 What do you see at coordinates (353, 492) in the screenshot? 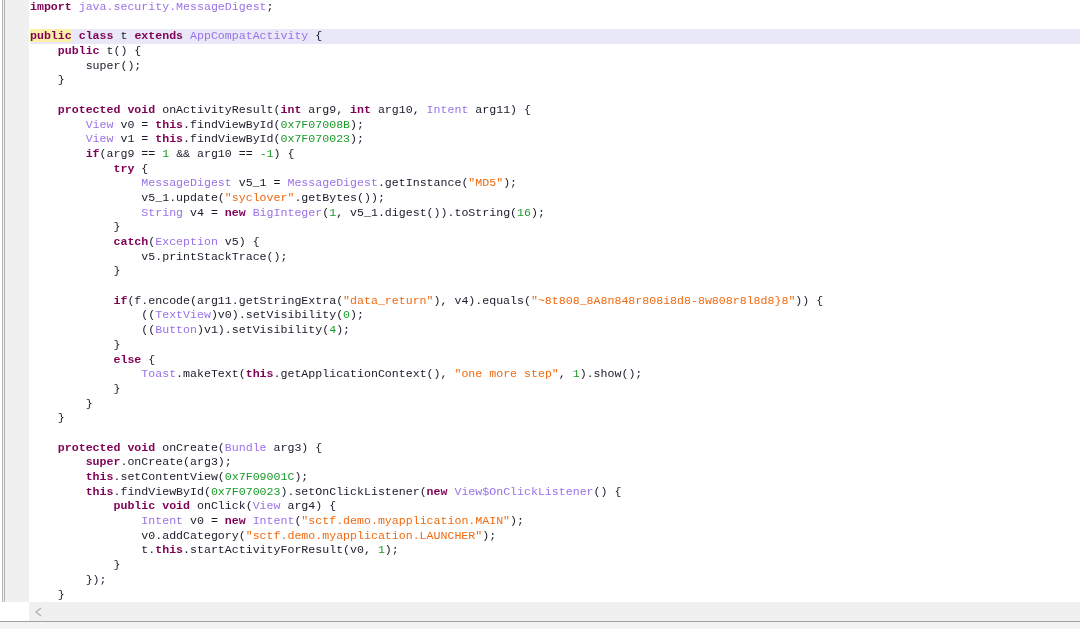
I see `code-line: this.findViewById(0x7F070023).setOnClickListener(new View$OnClickListener() {` at bounding box center [353, 492].